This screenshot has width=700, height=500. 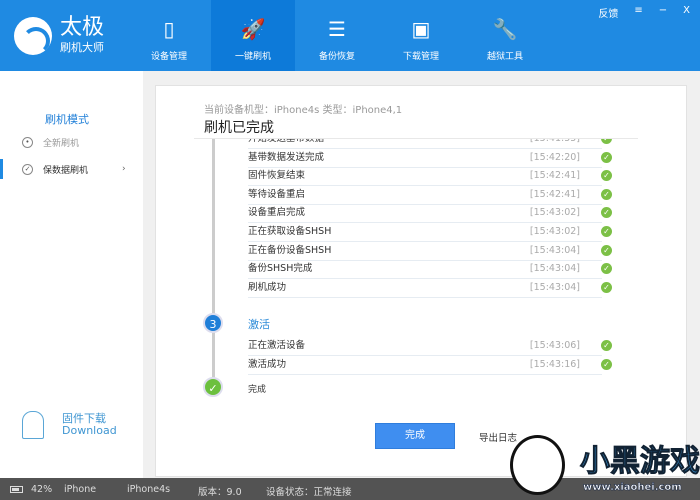 What do you see at coordinates (290, 231) in the screenshot?
I see `log-text: 正在获取设备SHSH` at bounding box center [290, 231].